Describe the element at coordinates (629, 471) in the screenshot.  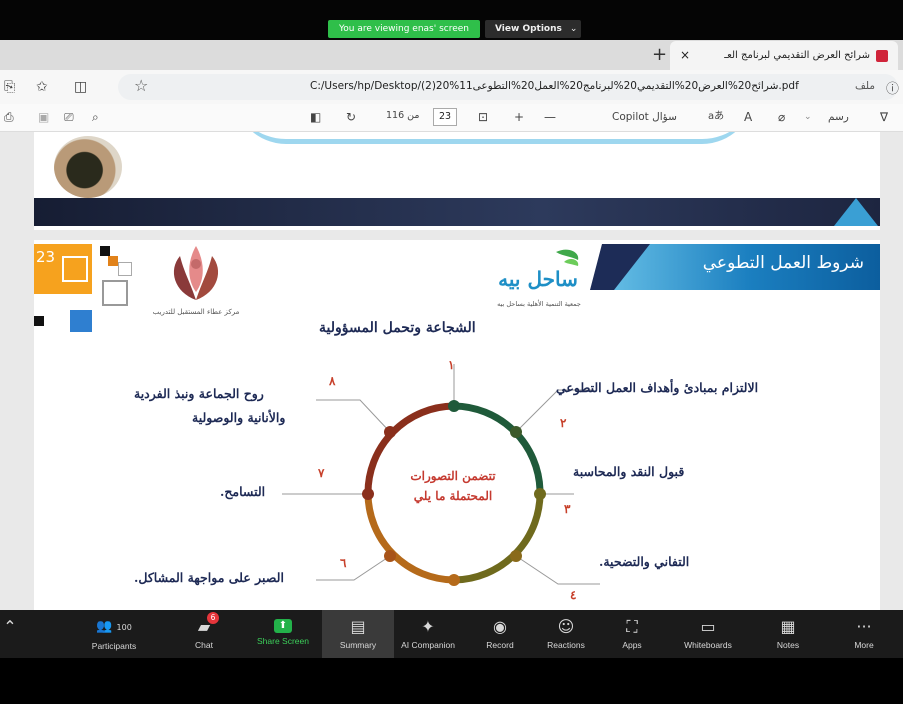
I see `condition-text: قبول النقد والمحاسبة` at that location.